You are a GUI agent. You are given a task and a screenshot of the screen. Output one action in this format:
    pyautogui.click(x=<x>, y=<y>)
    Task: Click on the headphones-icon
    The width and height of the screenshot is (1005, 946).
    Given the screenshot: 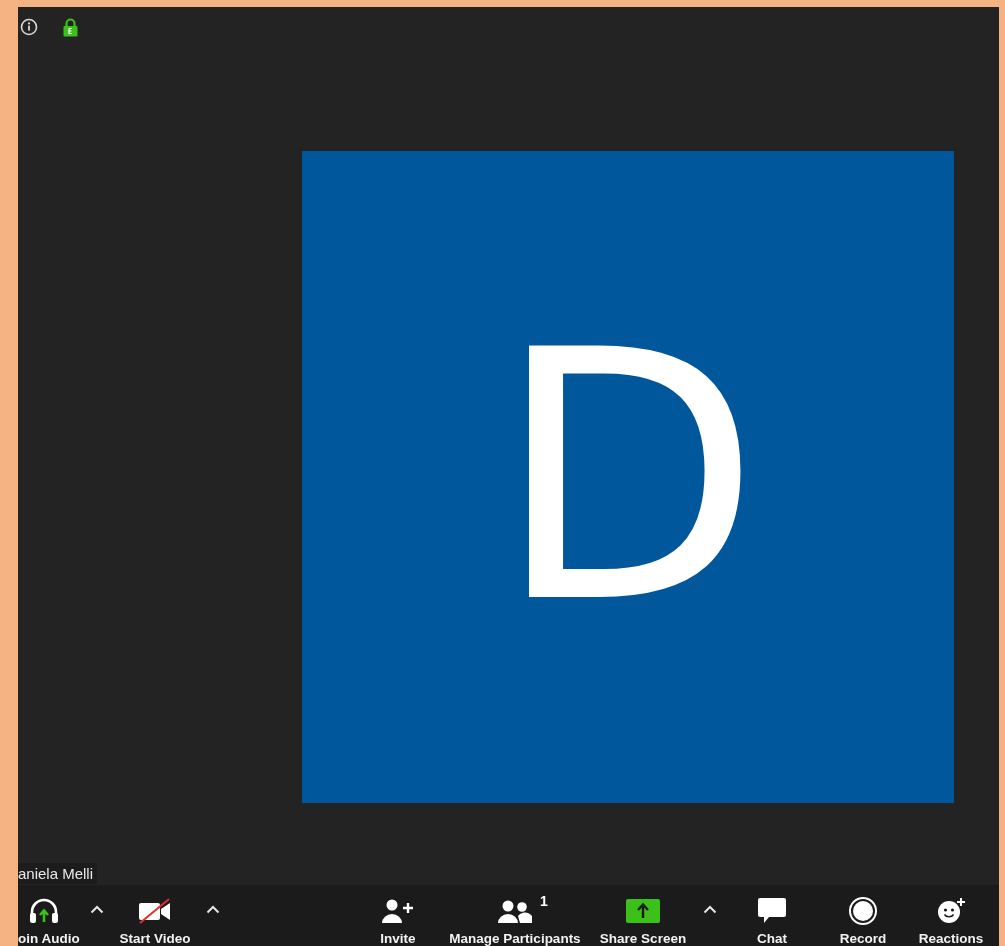 What is the action you would take?
    pyautogui.click(x=44, y=911)
    